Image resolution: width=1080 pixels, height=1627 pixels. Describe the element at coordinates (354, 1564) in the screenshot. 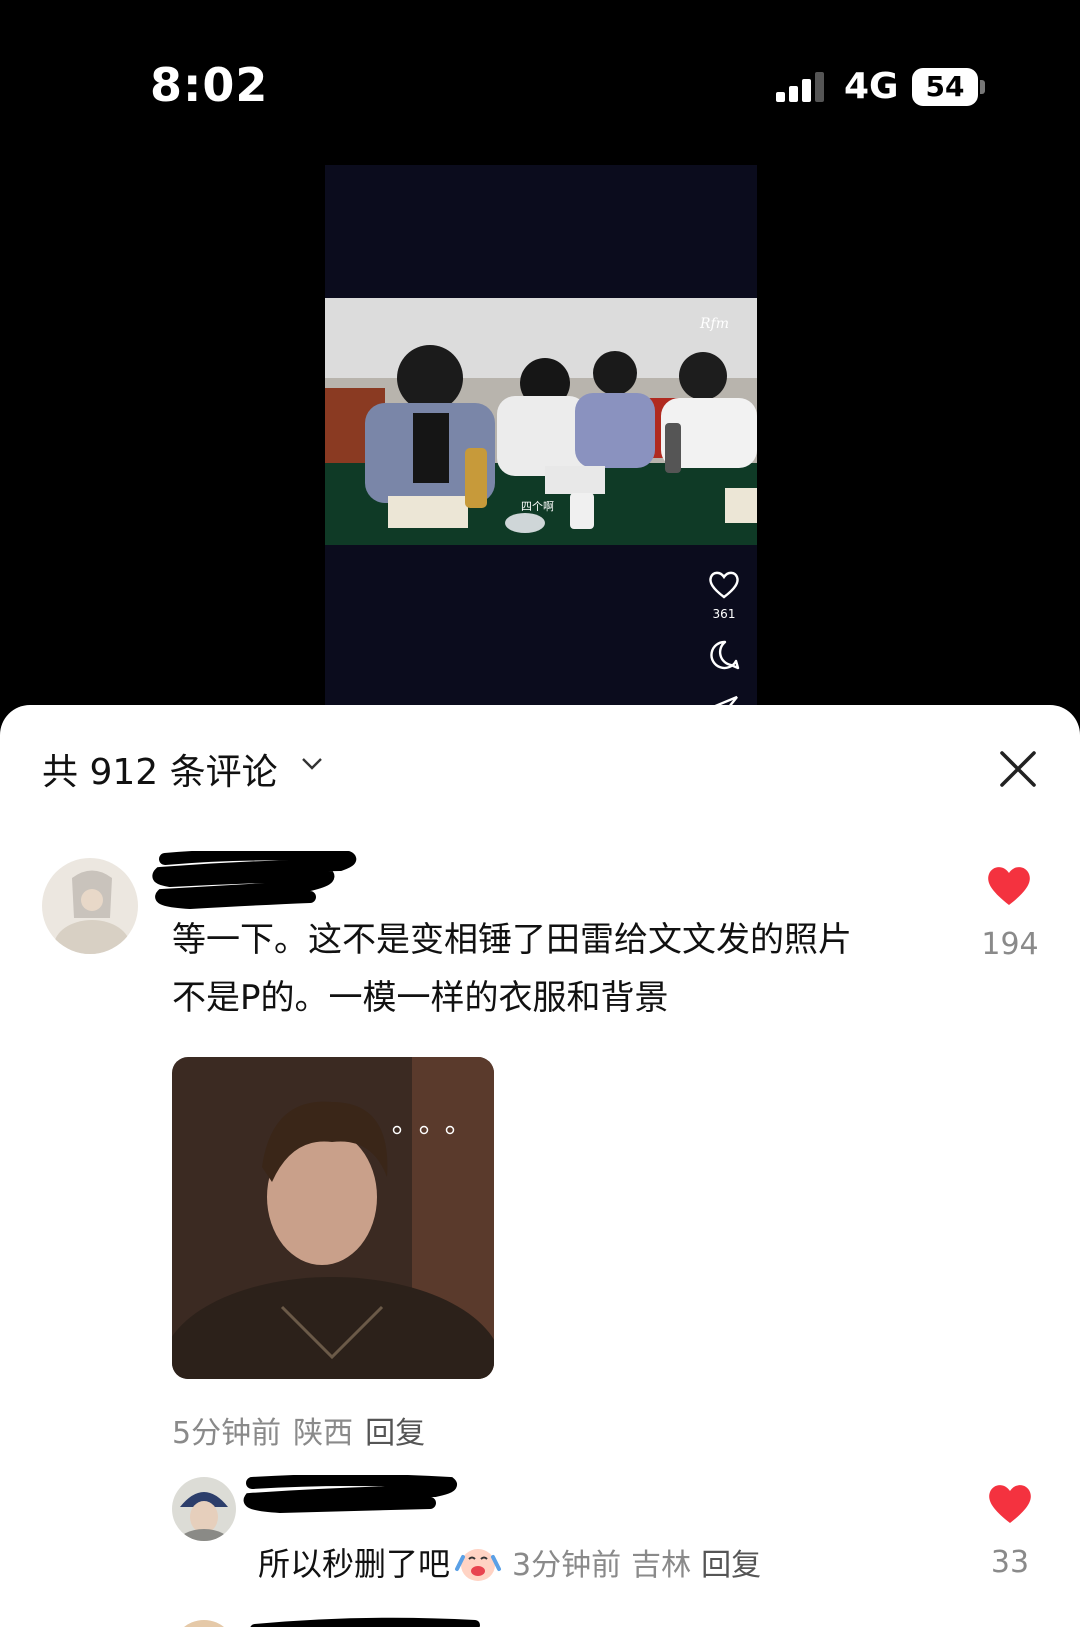

I see `reply-text: 所以秒删了吧` at that location.